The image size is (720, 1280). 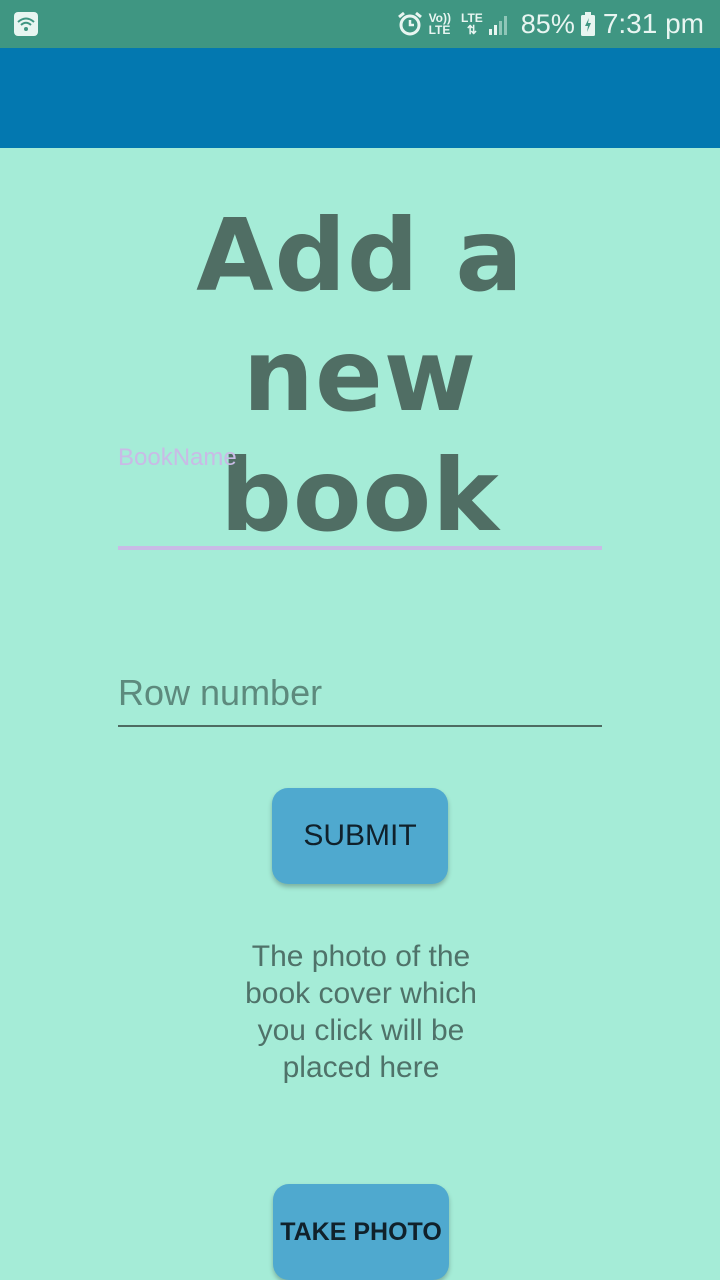 I want to click on battery-charging-icon, so click(x=587, y=24).